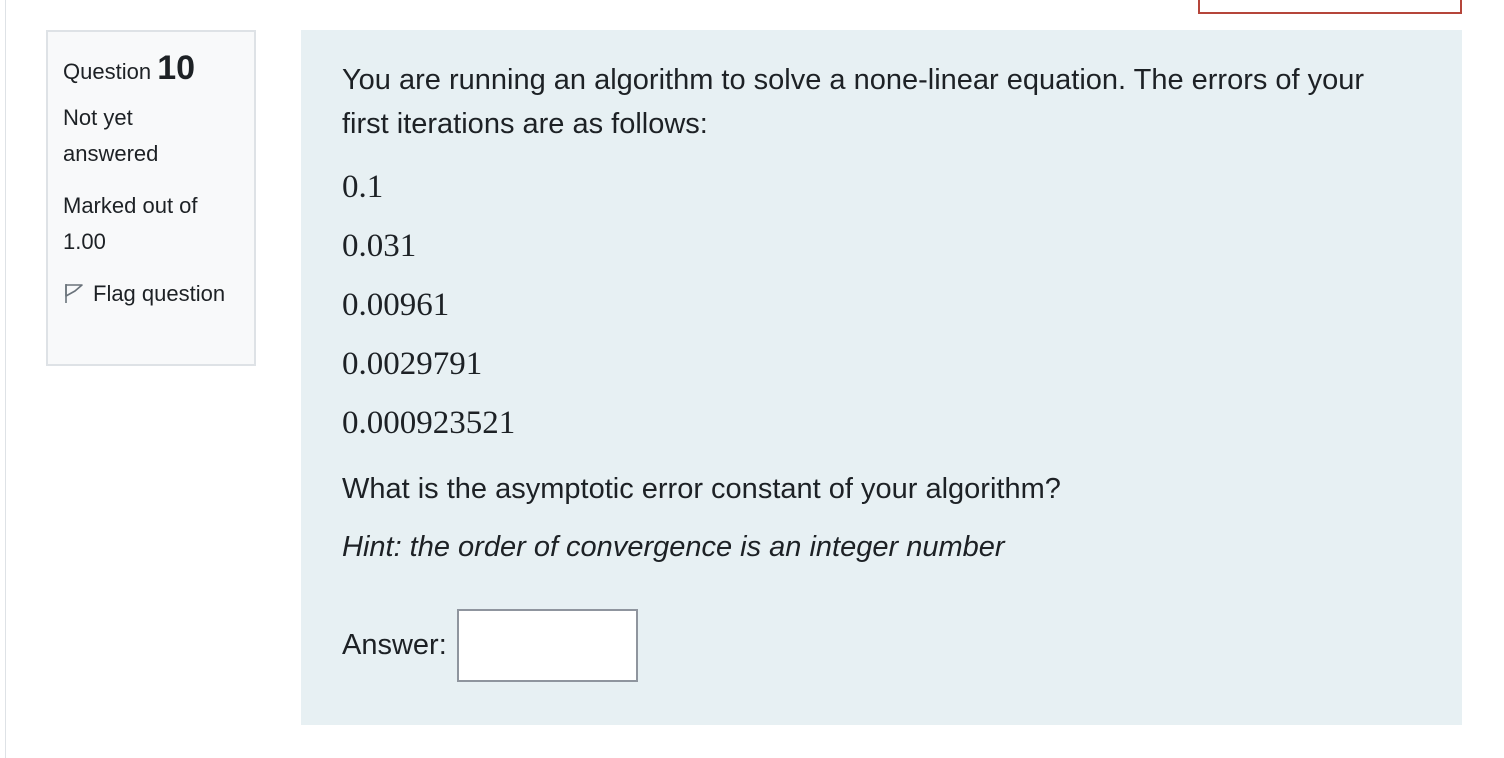 Image resolution: width=1504 pixels, height=758 pixels. I want to click on question-state: Not yet answered, so click(111, 135).